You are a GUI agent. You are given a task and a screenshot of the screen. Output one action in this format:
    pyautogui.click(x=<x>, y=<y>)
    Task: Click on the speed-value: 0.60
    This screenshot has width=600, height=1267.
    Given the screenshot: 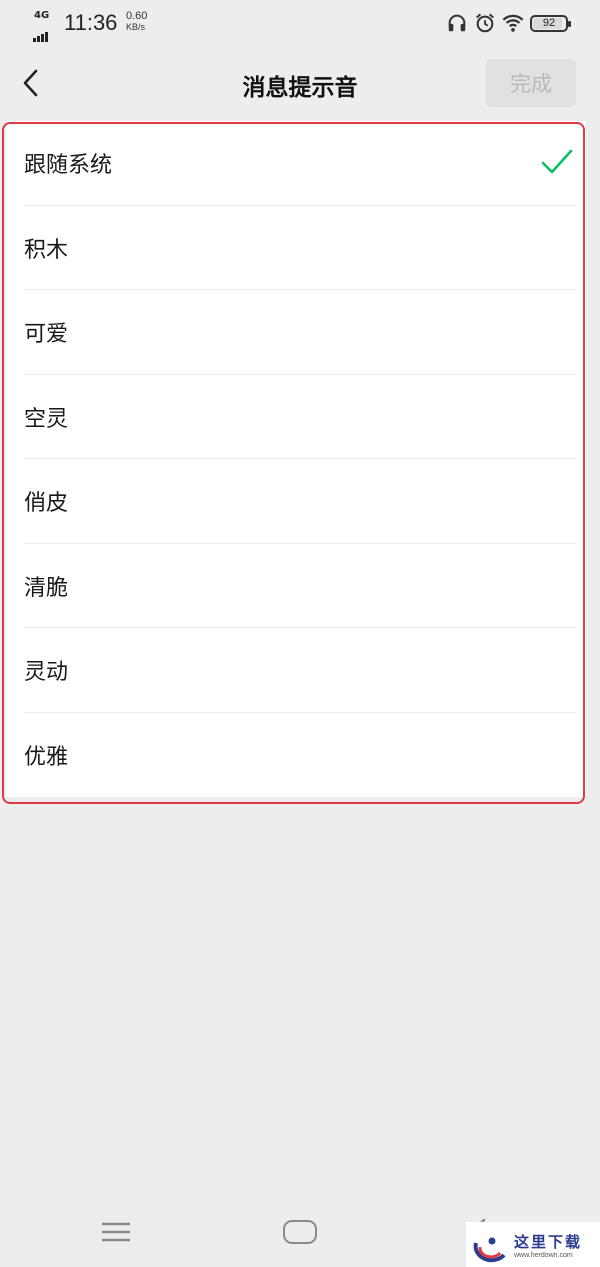 What is the action you would take?
    pyautogui.click(x=137, y=16)
    